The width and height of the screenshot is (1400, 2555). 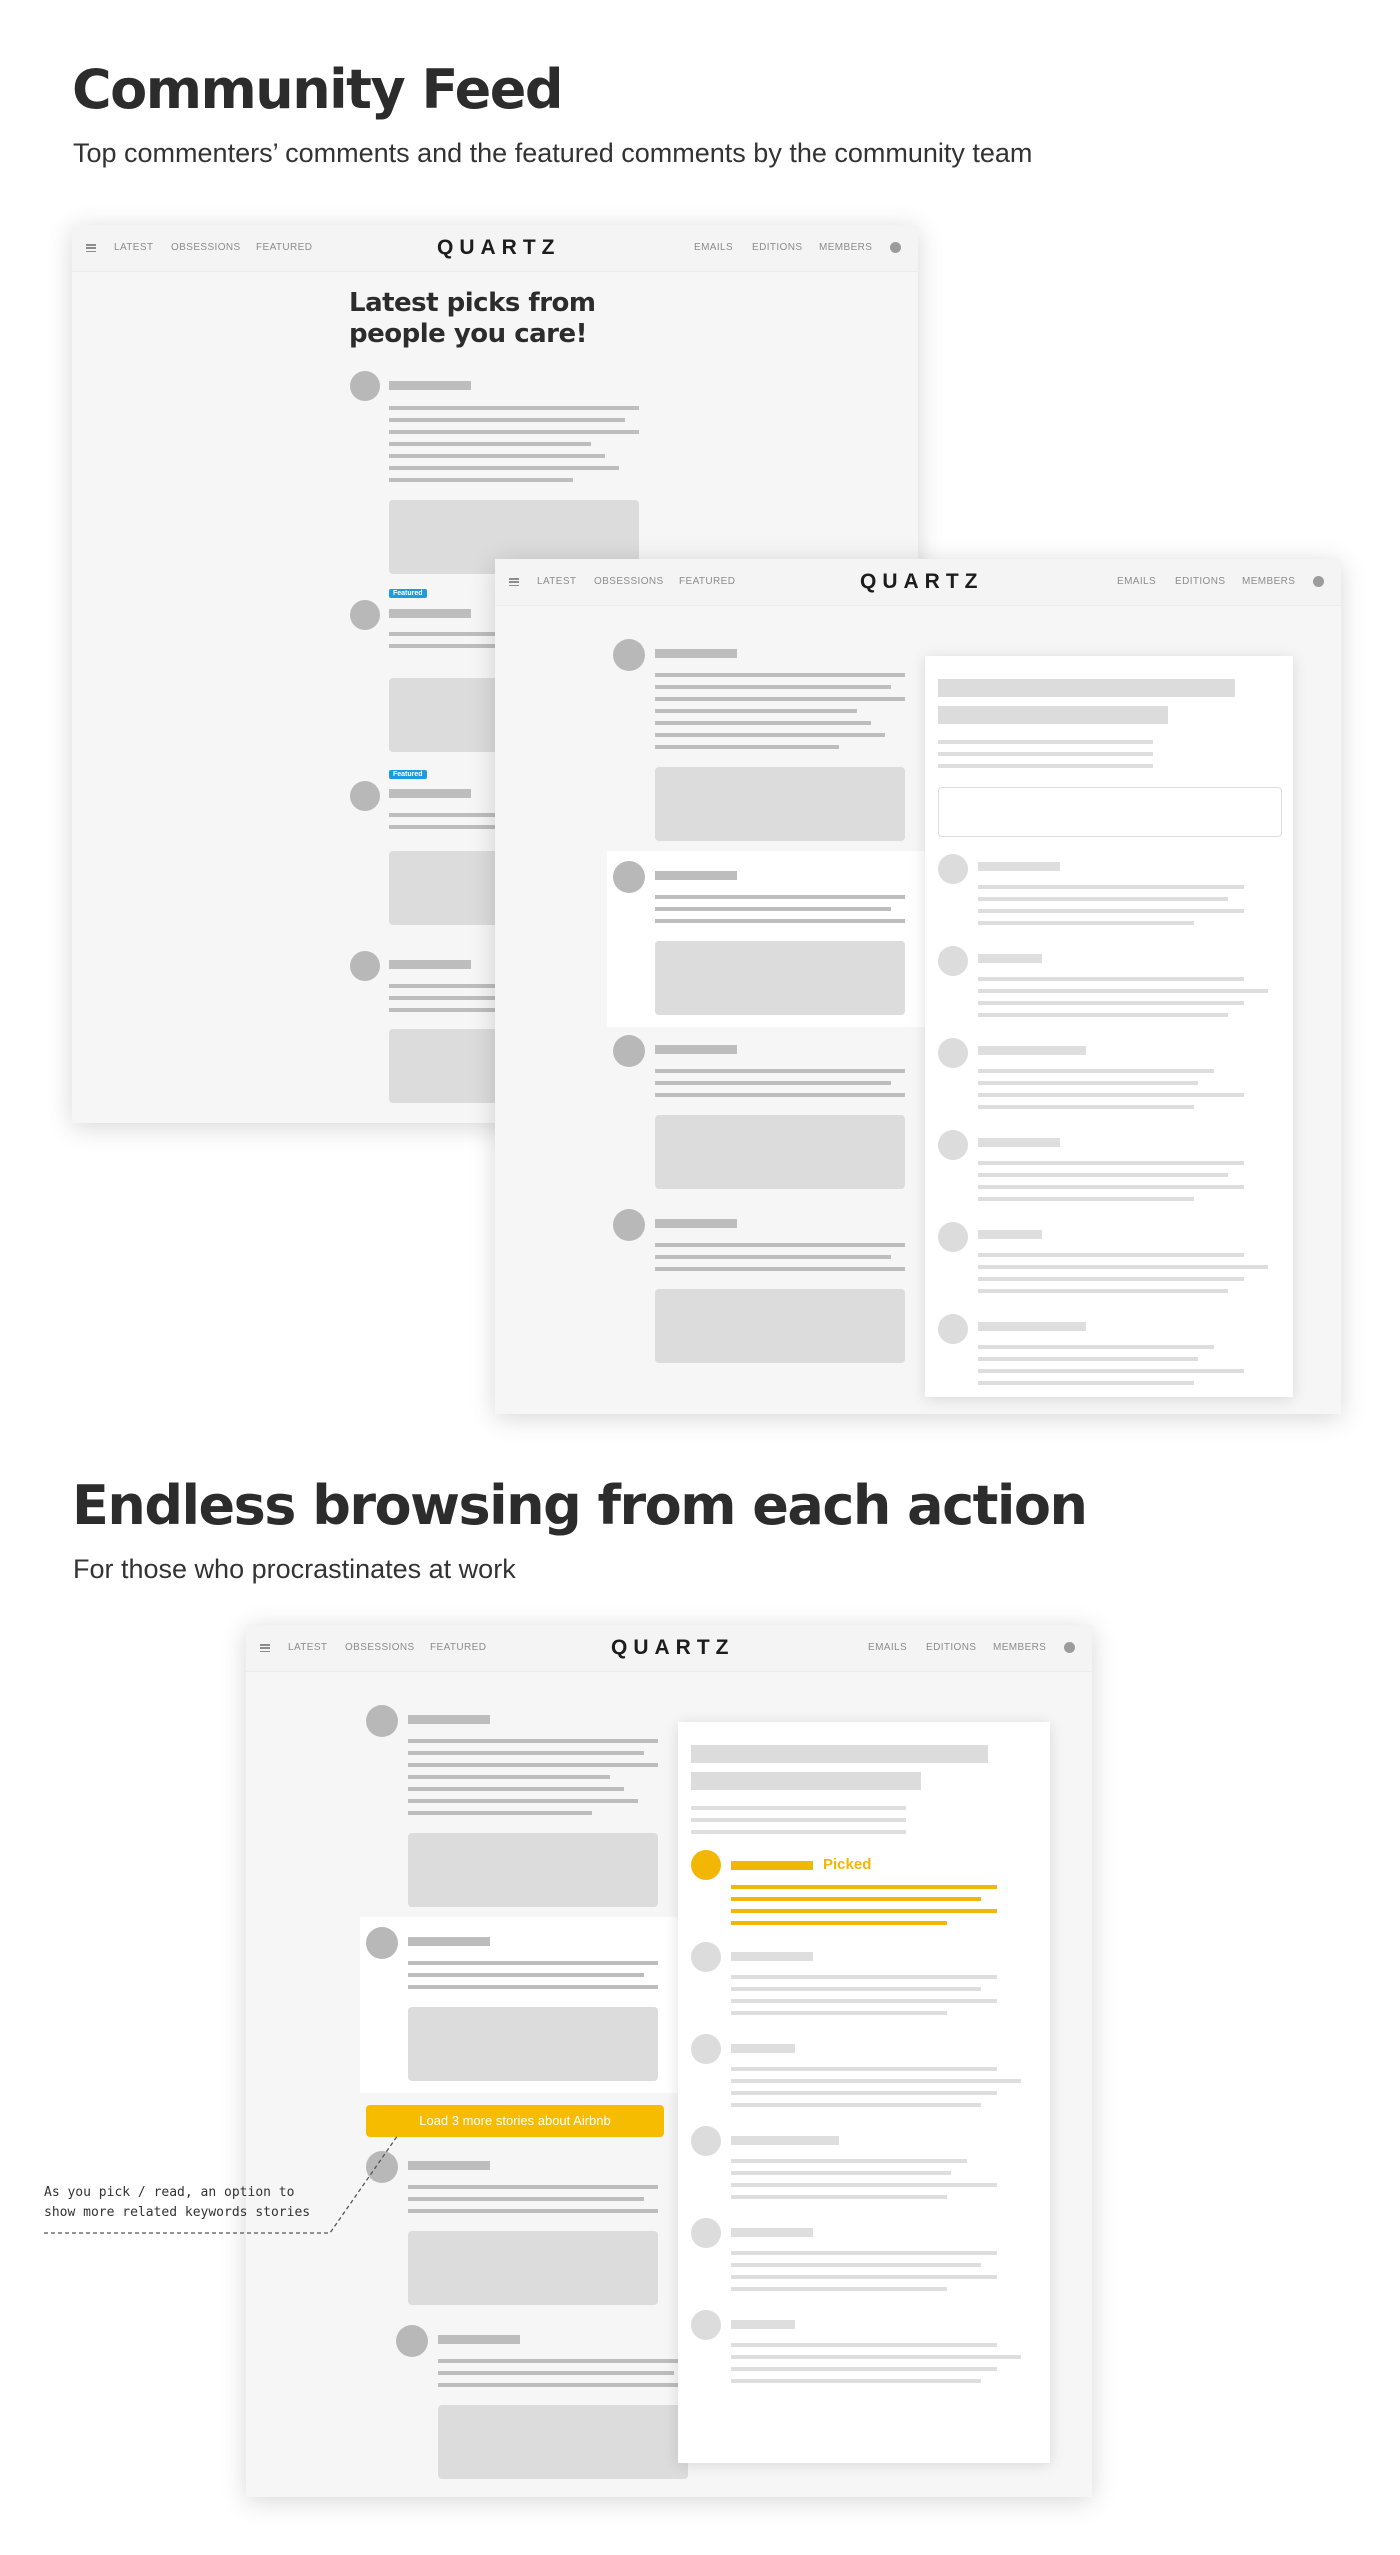 I want to click on load-more-stories-button: Load 3 more stories about Airbnb, so click(x=515, y=2121).